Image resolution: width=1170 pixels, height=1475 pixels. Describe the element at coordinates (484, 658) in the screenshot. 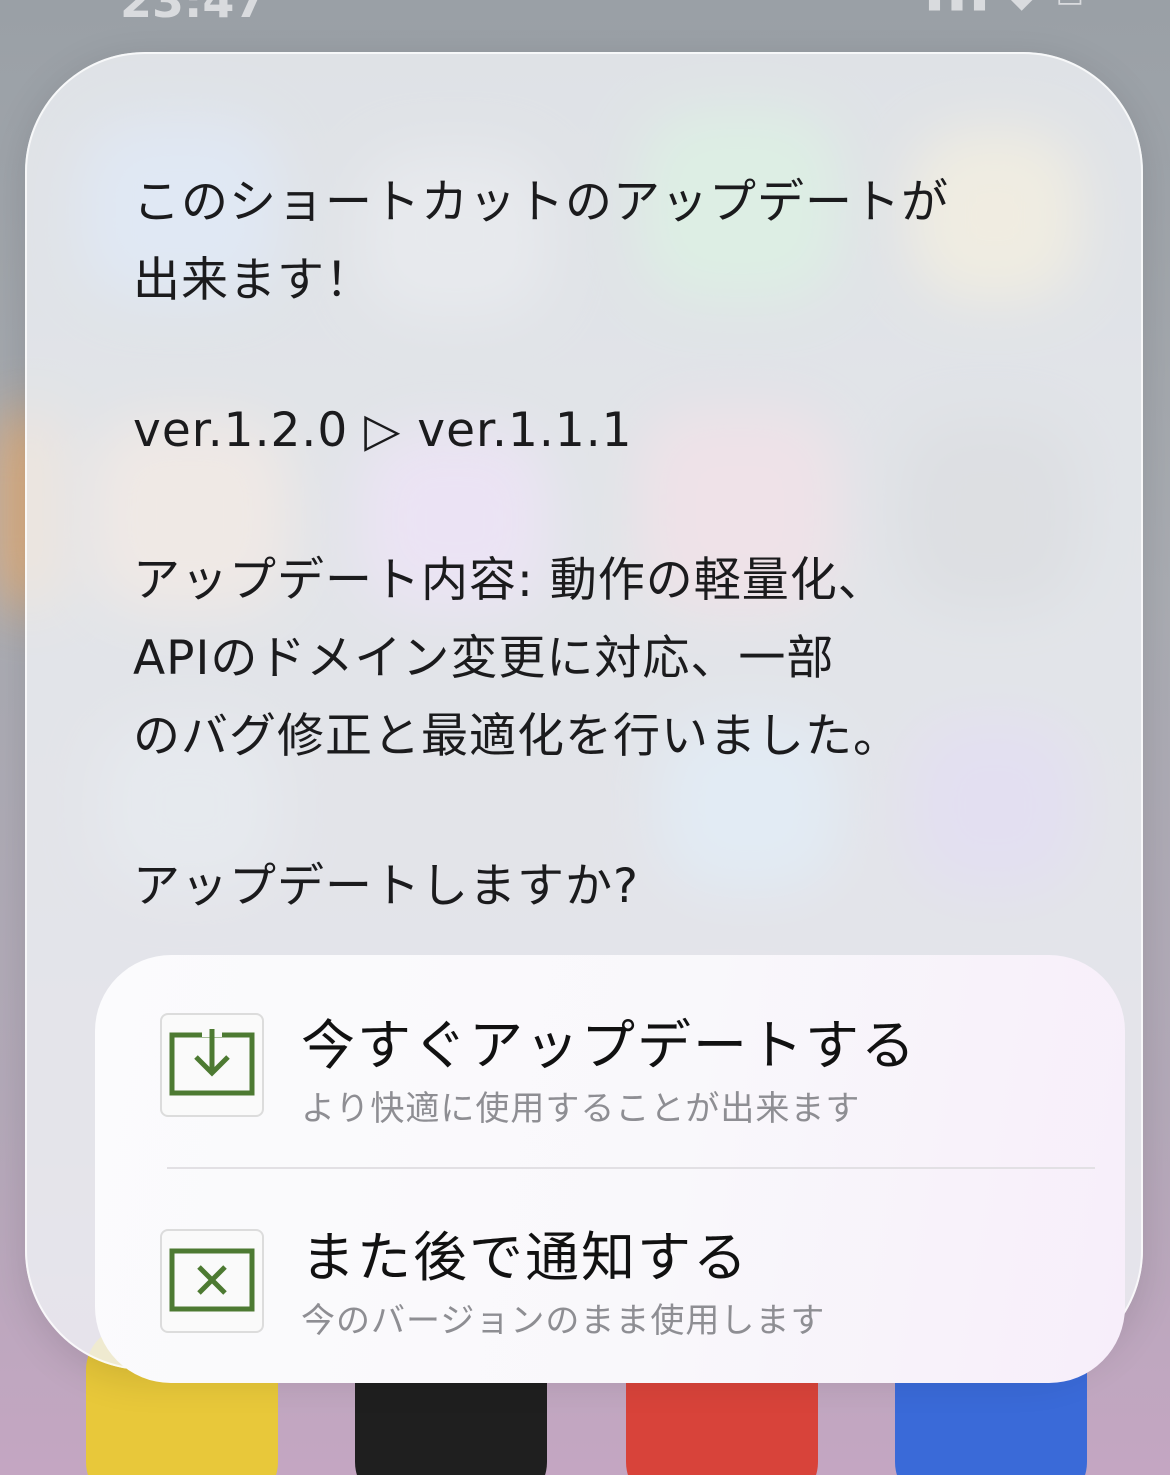

I see `message-line: APIのドメイン変更に対応、一部` at that location.